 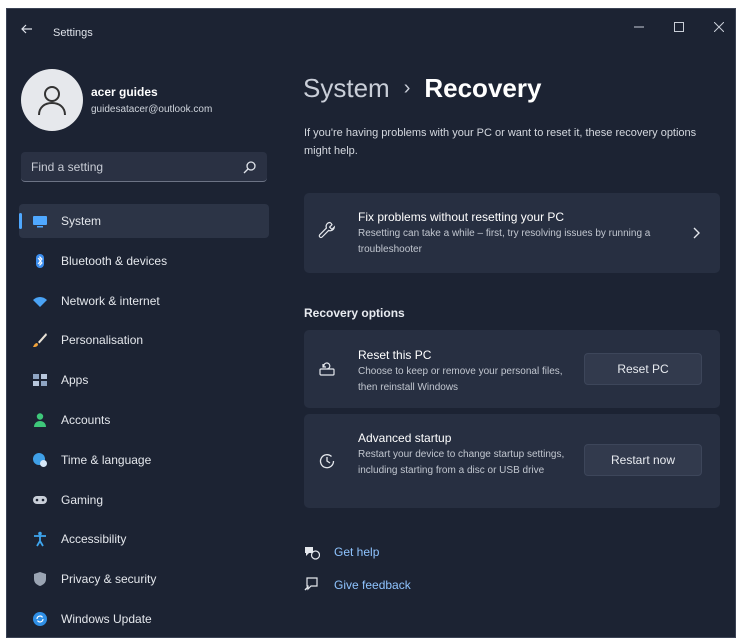 I want to click on bluetooth-icon, so click(x=40, y=261).